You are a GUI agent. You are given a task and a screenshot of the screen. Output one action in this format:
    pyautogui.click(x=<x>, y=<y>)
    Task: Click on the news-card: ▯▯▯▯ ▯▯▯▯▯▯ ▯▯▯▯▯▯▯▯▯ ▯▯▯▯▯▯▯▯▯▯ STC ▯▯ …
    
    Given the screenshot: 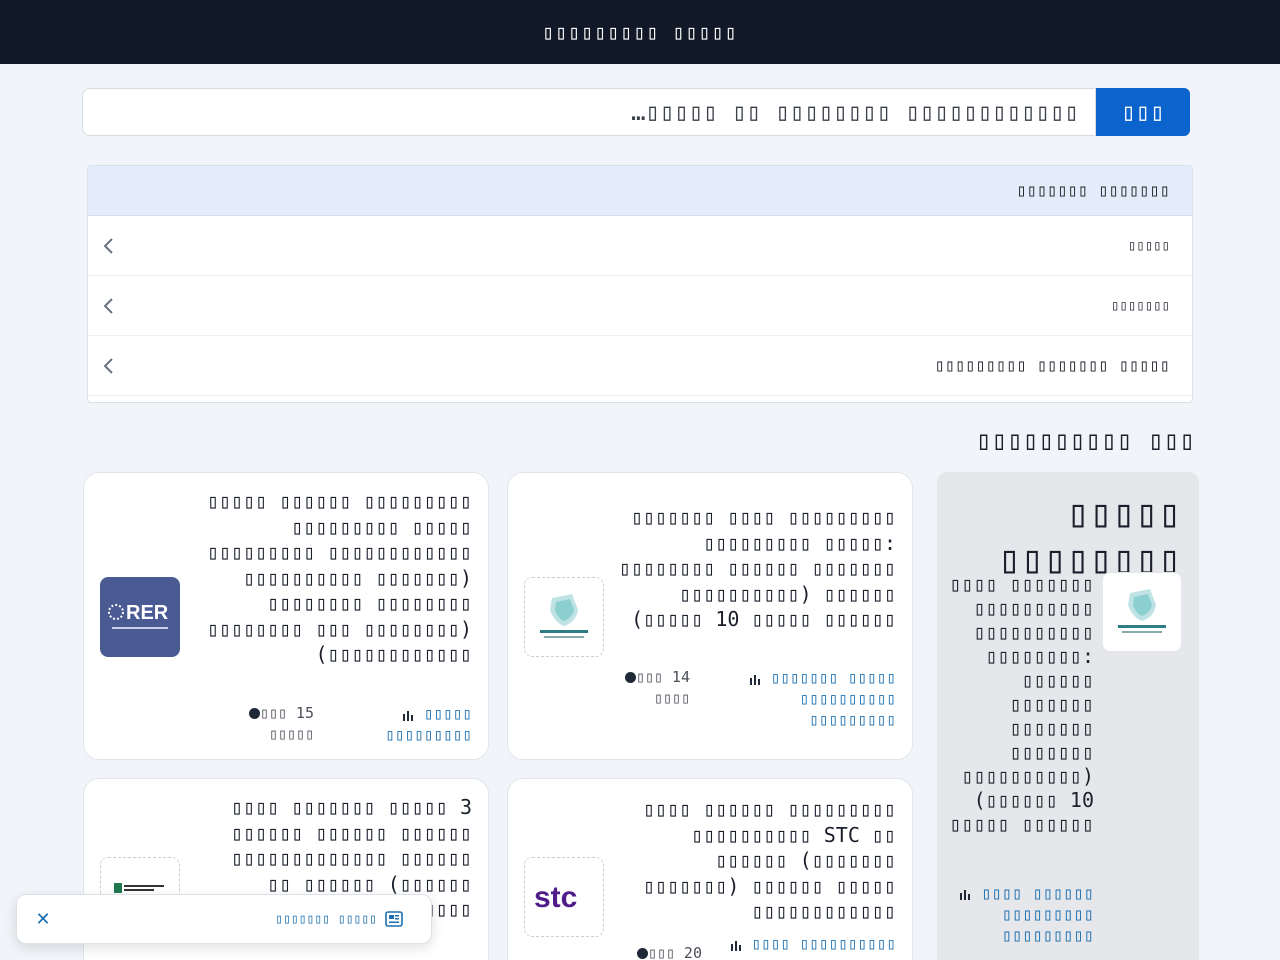 What is the action you would take?
    pyautogui.click(x=710, y=869)
    